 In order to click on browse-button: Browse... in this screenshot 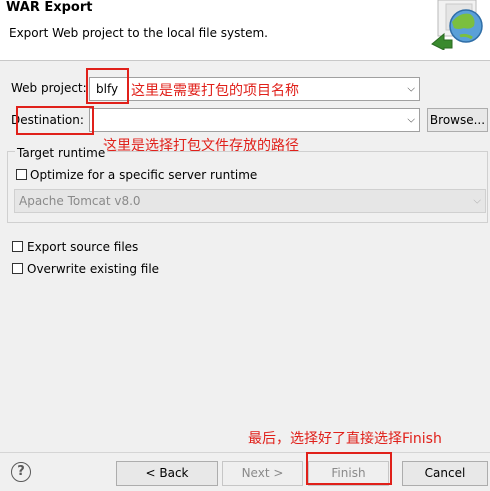, I will do `click(457, 120)`.